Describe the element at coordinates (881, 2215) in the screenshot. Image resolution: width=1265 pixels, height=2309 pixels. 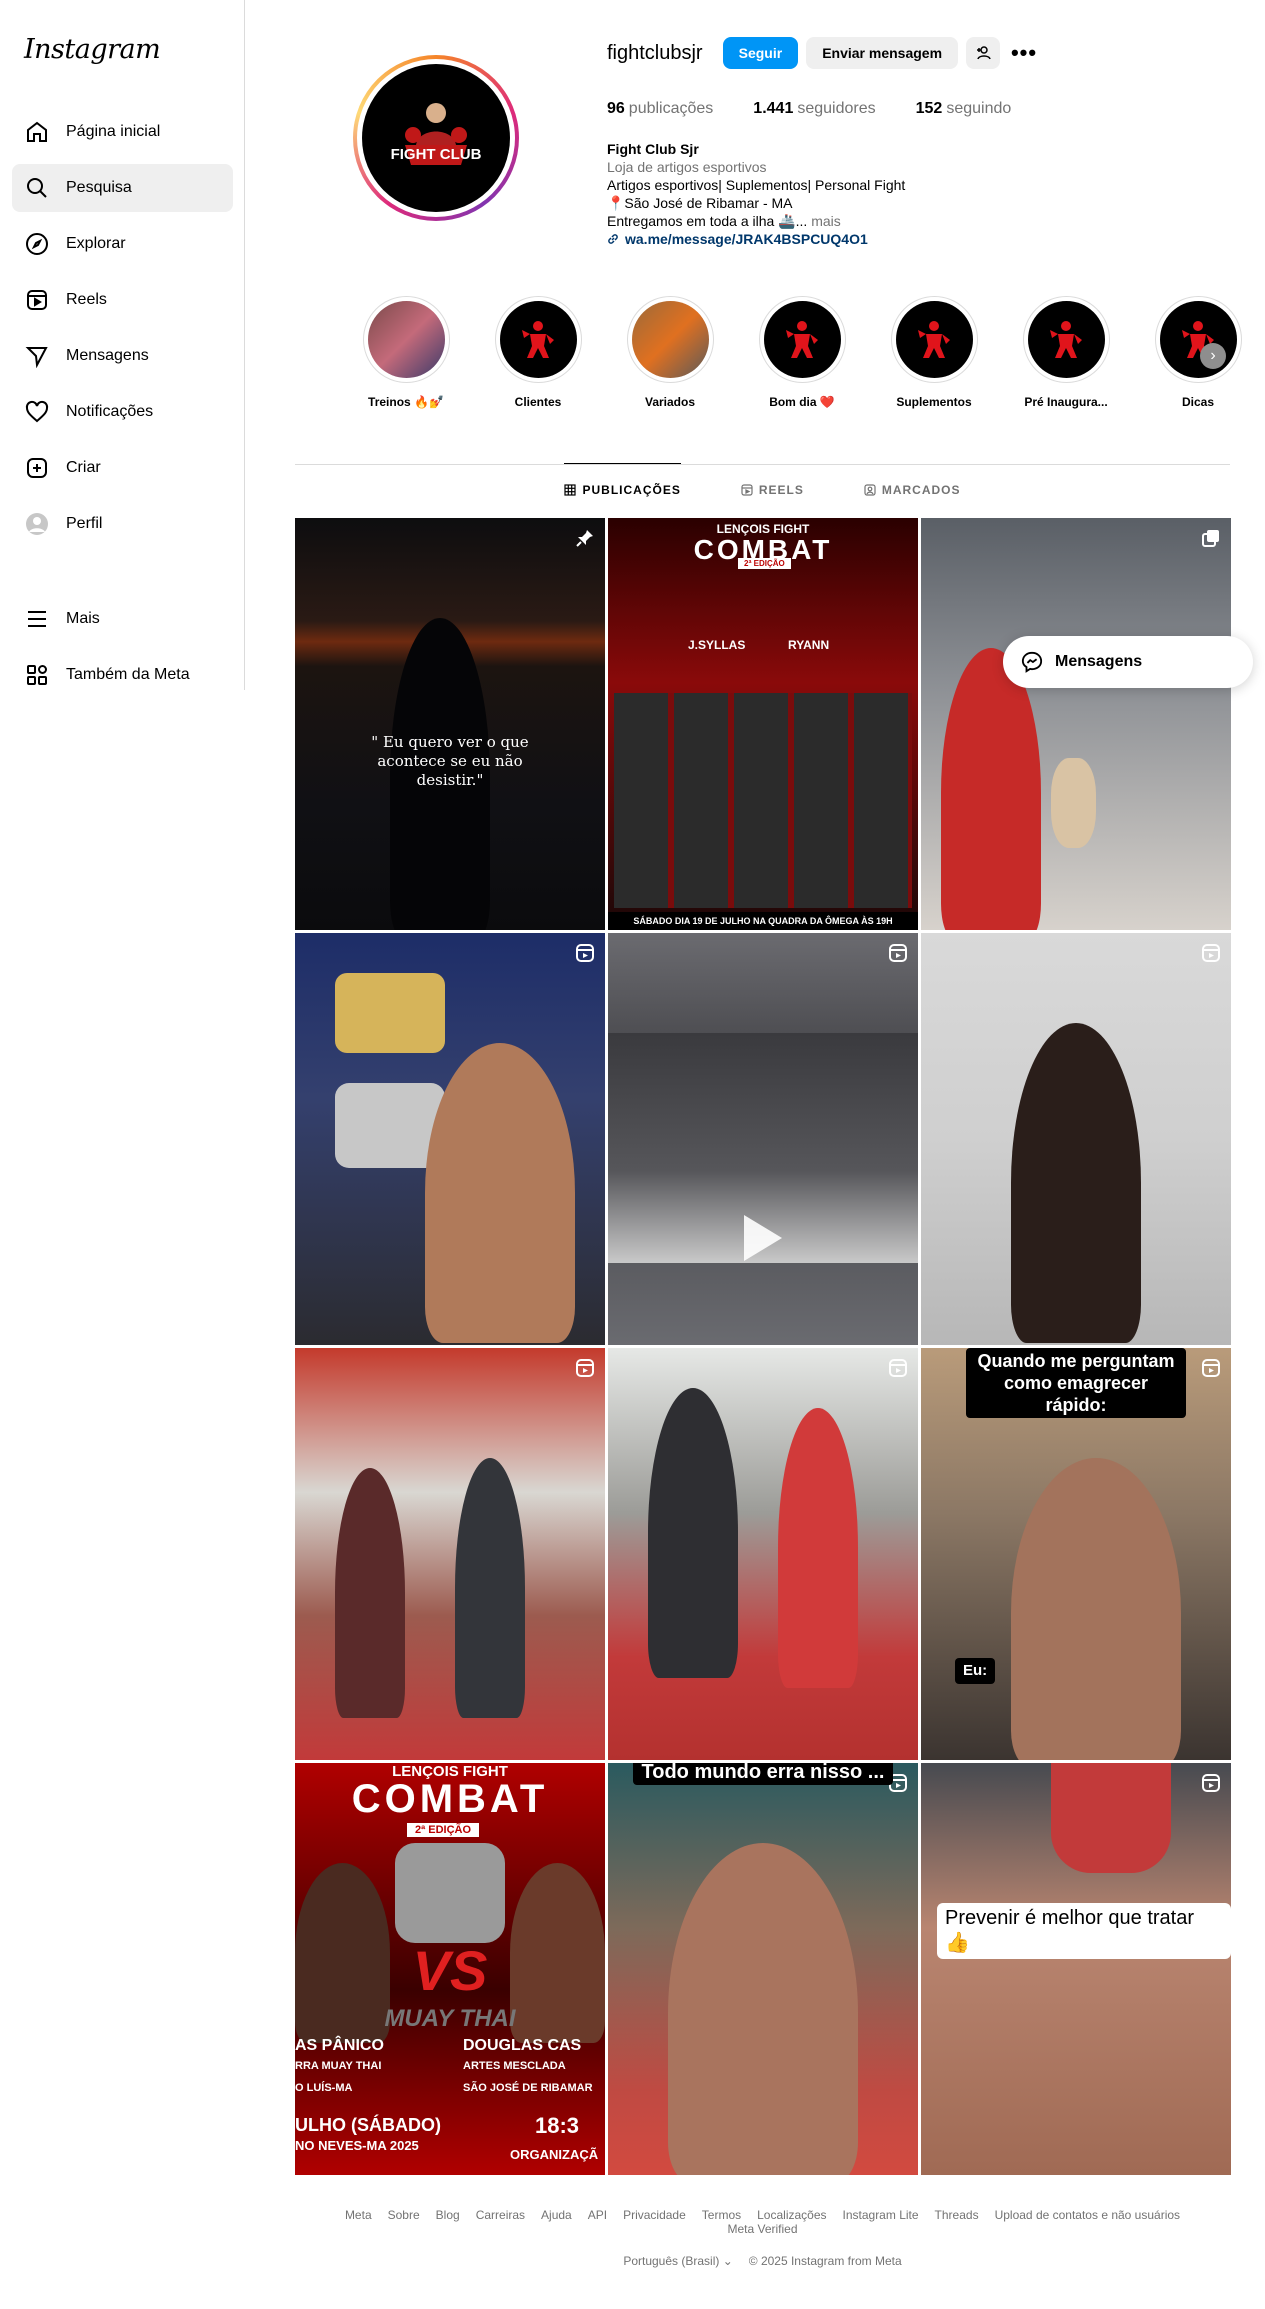
I see `footer-link: Instagram Lite` at that location.